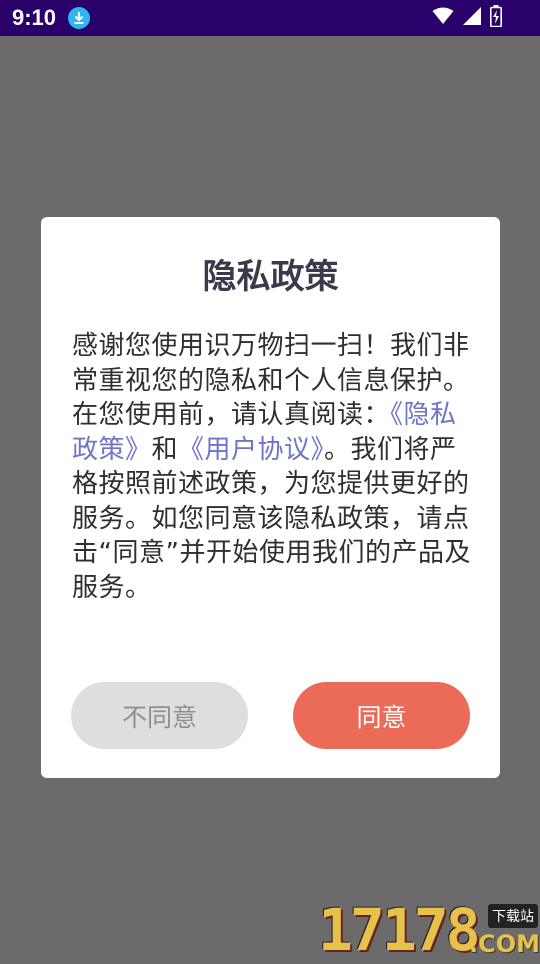  Describe the element at coordinates (504, 944) in the screenshot. I see `watermark-domain: .COM` at that location.